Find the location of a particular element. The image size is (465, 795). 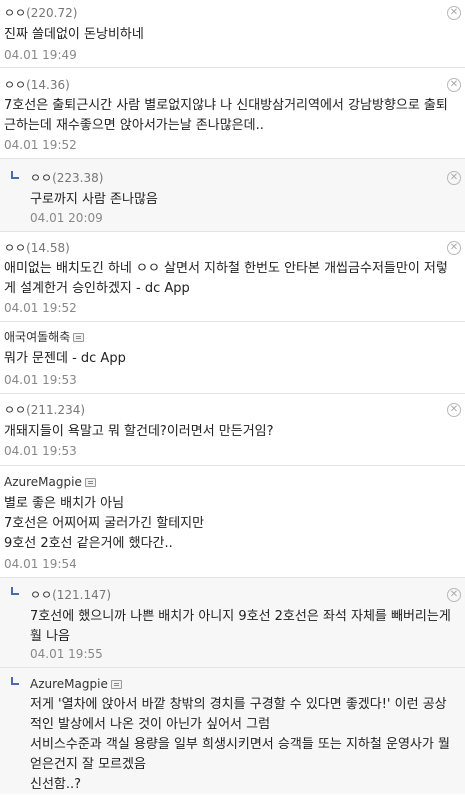

comment-date: 04.01 19:54 is located at coordinates (40, 564).